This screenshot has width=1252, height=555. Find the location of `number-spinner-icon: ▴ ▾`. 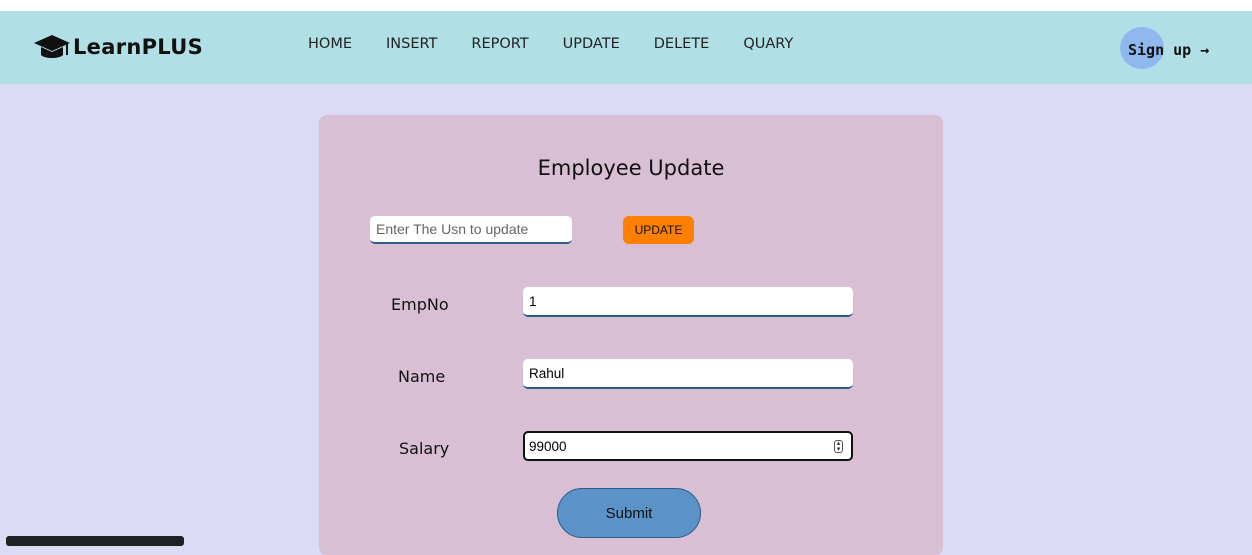

number-spinner-icon: ▴ ▾ is located at coordinates (838, 446).